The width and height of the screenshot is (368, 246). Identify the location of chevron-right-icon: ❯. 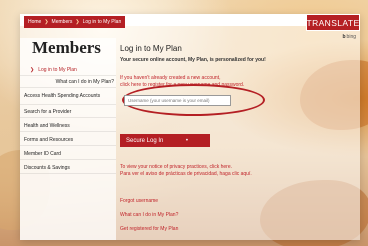
(32, 69).